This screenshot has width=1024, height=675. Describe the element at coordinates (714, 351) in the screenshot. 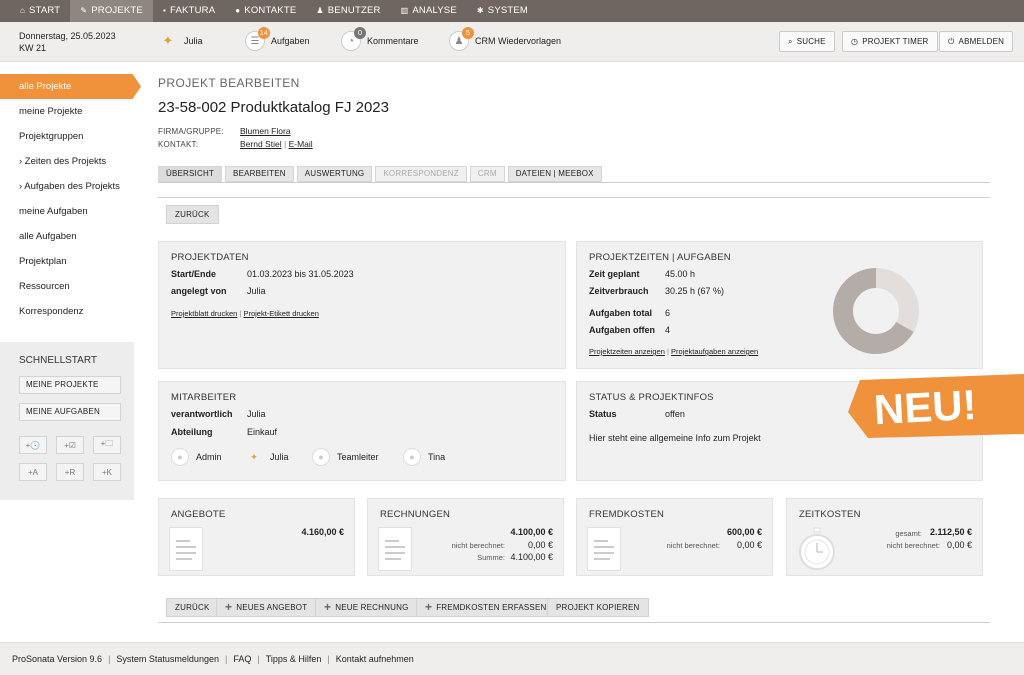

I see `show-tasks-link: Projektaufgaben anzeigen` at that location.